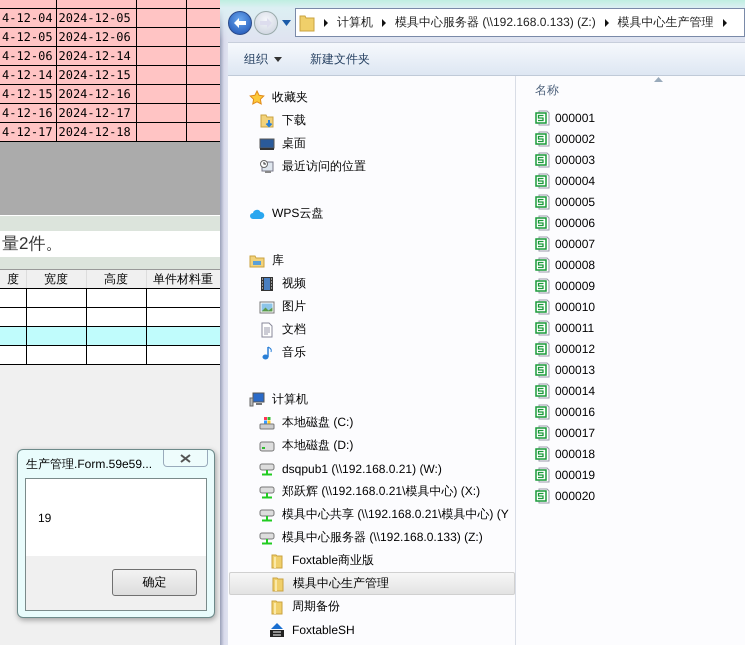 Image resolution: width=745 pixels, height=645 pixels. Describe the element at coordinates (110, 244) in the screenshot. I see `note-text: 量2件。` at that location.